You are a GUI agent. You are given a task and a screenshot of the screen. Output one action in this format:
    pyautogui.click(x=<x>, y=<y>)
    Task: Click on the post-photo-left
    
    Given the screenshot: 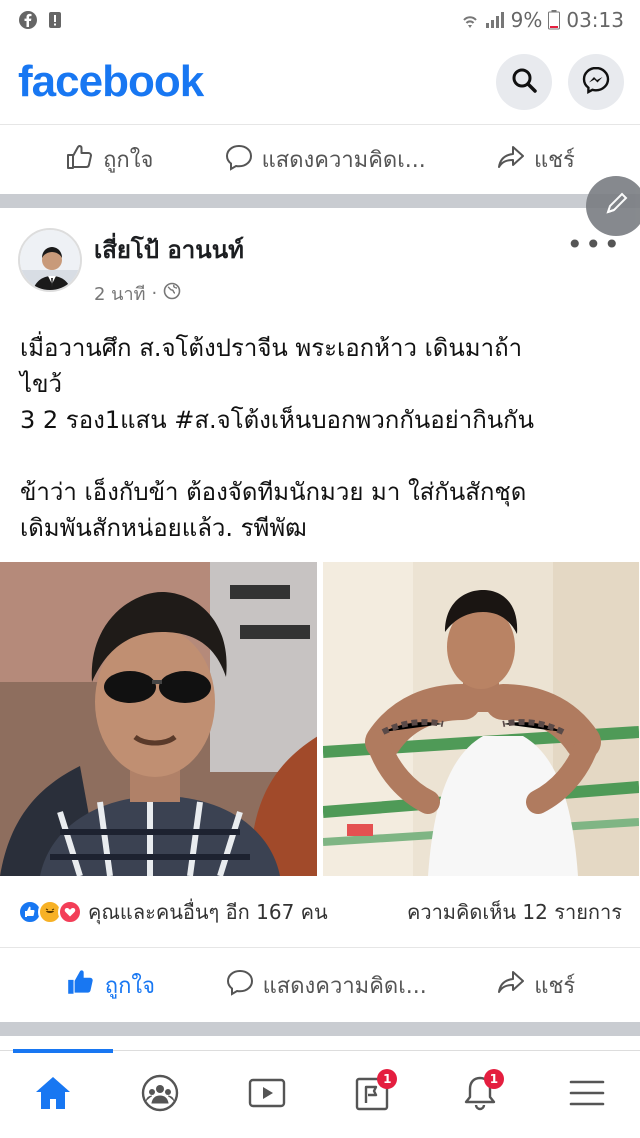 What is the action you would take?
    pyautogui.click(x=158, y=719)
    